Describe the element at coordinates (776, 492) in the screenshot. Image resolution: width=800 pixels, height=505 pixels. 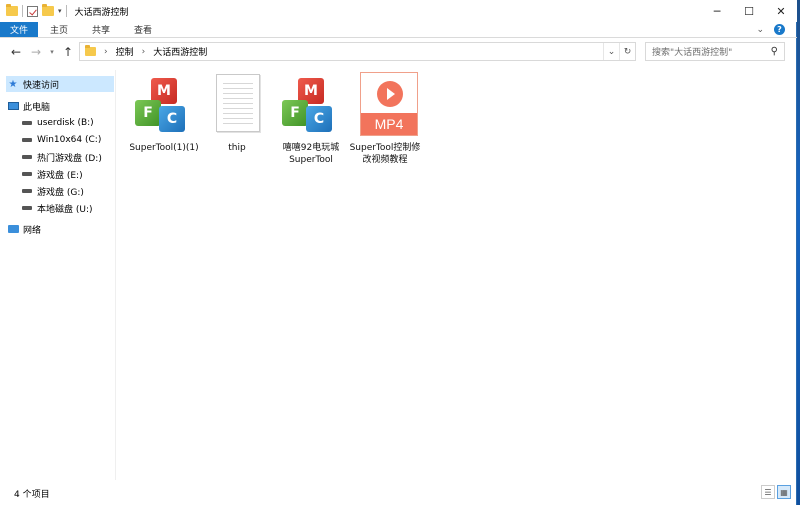
I see `view-switcher: ☰ ▦` at that location.